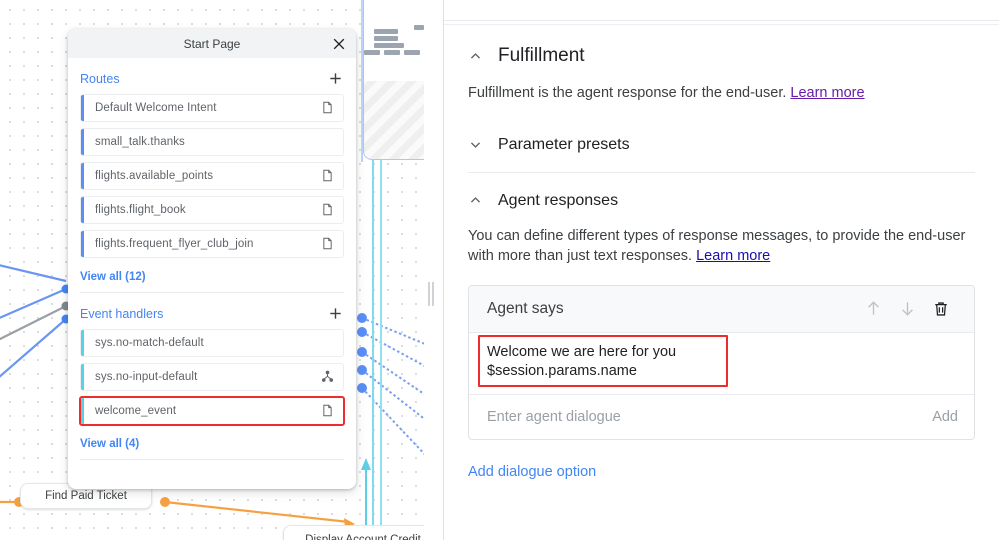  What do you see at coordinates (174, 244) in the screenshot?
I see `route-item-label: flights.frequent_flyer_club_join` at bounding box center [174, 244].